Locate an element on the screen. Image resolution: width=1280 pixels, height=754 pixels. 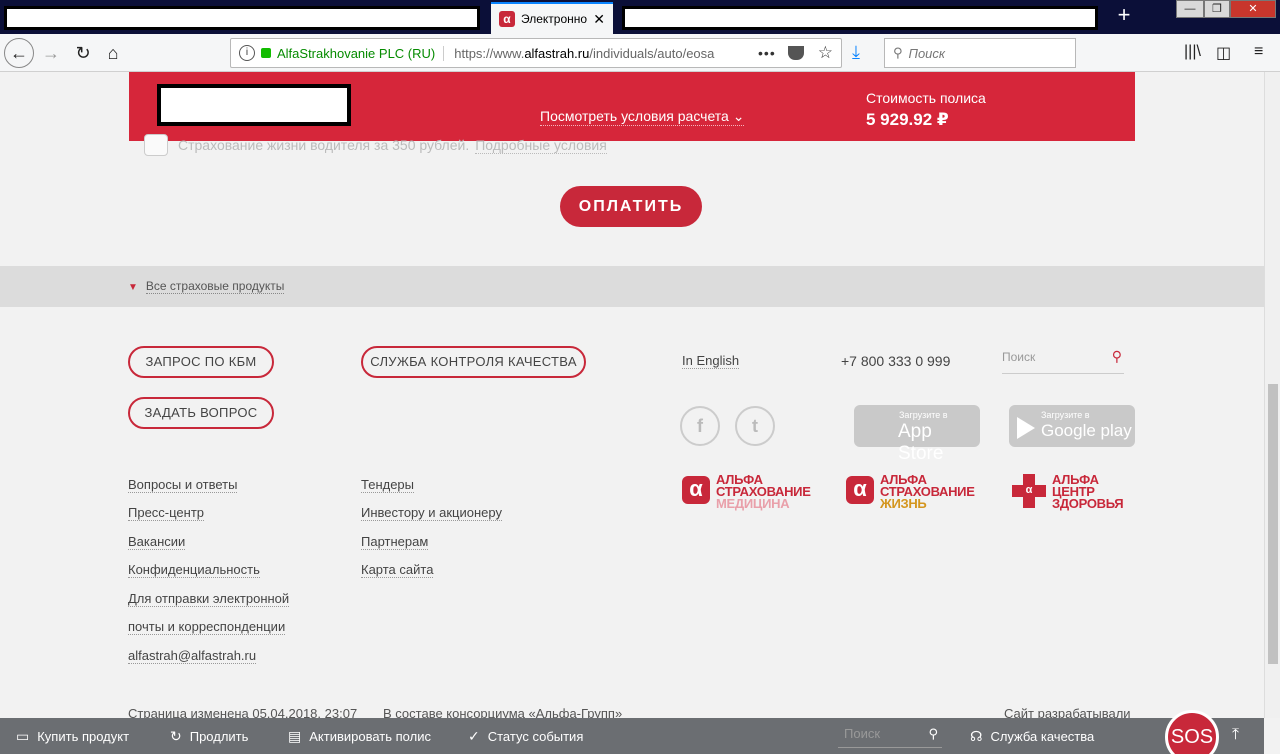
tab-active: α Электронно ✕ is located at coordinates (552, 18).